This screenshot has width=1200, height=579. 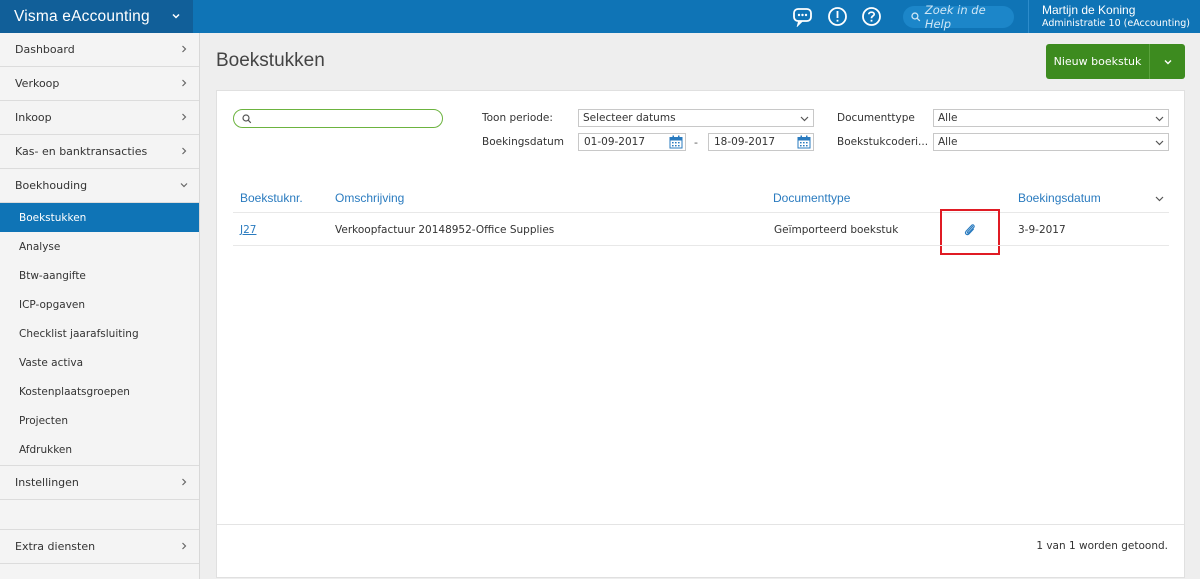 What do you see at coordinates (1097, 61) in the screenshot?
I see `new-document-label: Nieuw boekstuk` at bounding box center [1097, 61].